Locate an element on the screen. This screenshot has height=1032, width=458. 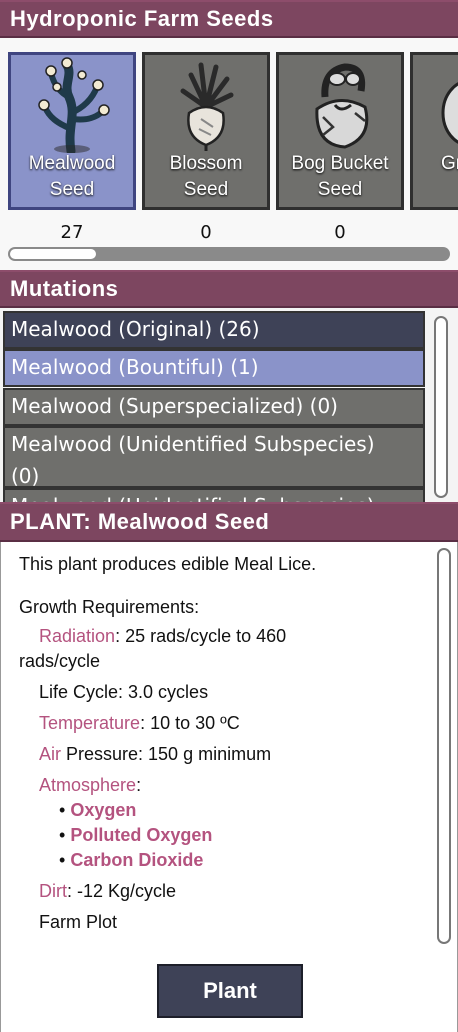
seed-card-bog-bucket: Bog Bucket Seed is located at coordinates (340, 131).